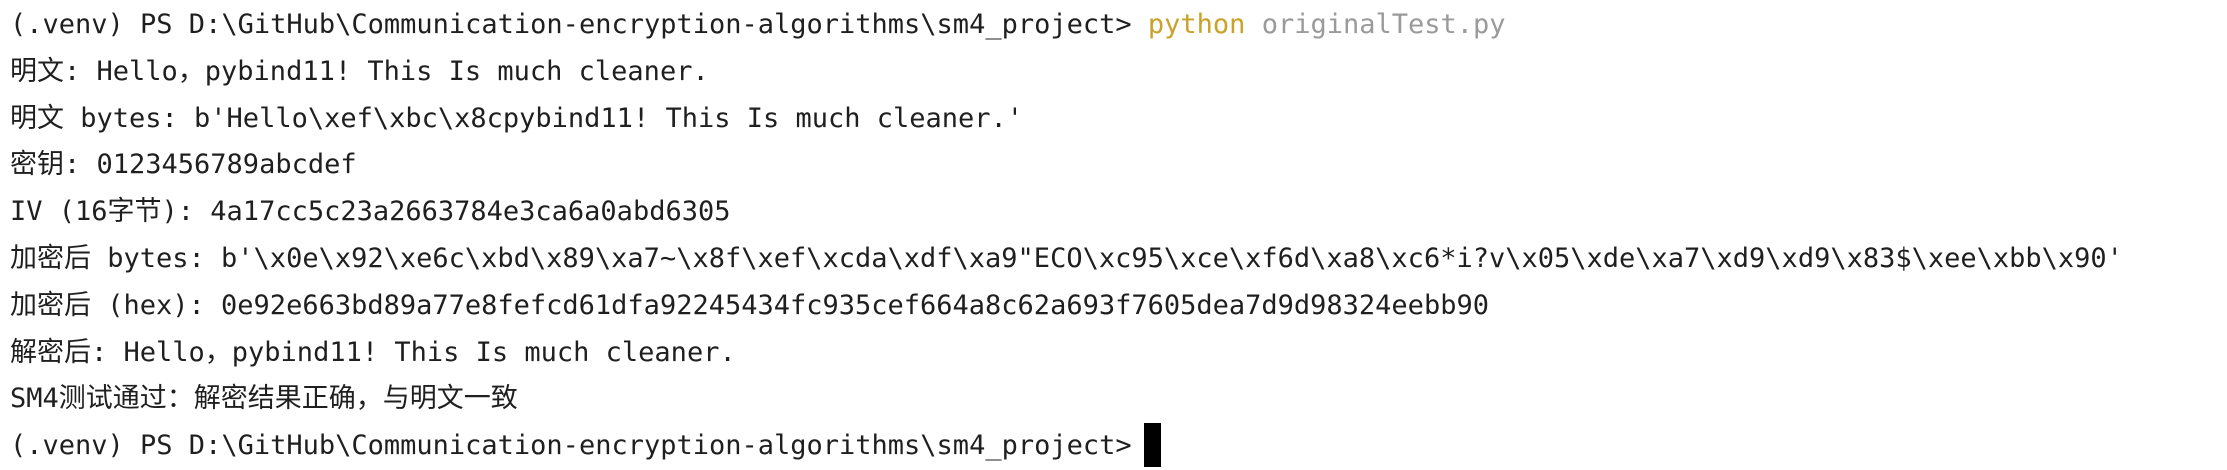 The image size is (2227, 470). What do you see at coordinates (183, 164) in the screenshot?
I see `output-line-key: 密钥: 0123456789abcdef` at bounding box center [183, 164].